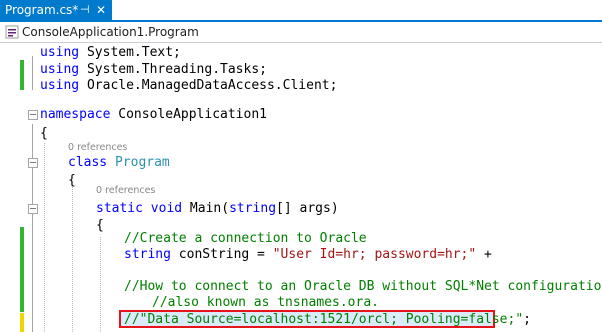  Describe the element at coordinates (42, 10) in the screenshot. I see `tab-title: Program.cs*` at that location.